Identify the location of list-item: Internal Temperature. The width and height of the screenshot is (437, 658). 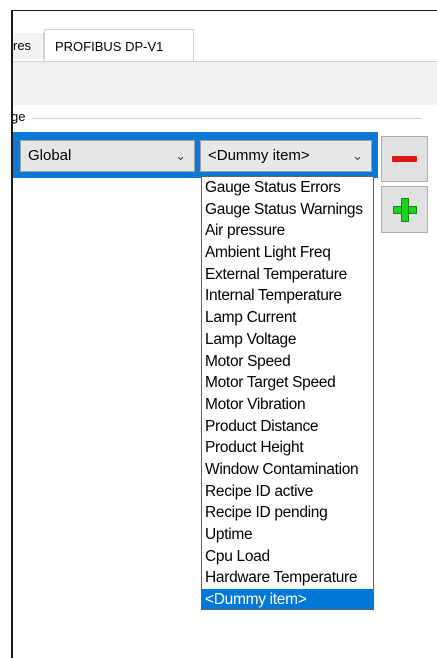
(287, 296).